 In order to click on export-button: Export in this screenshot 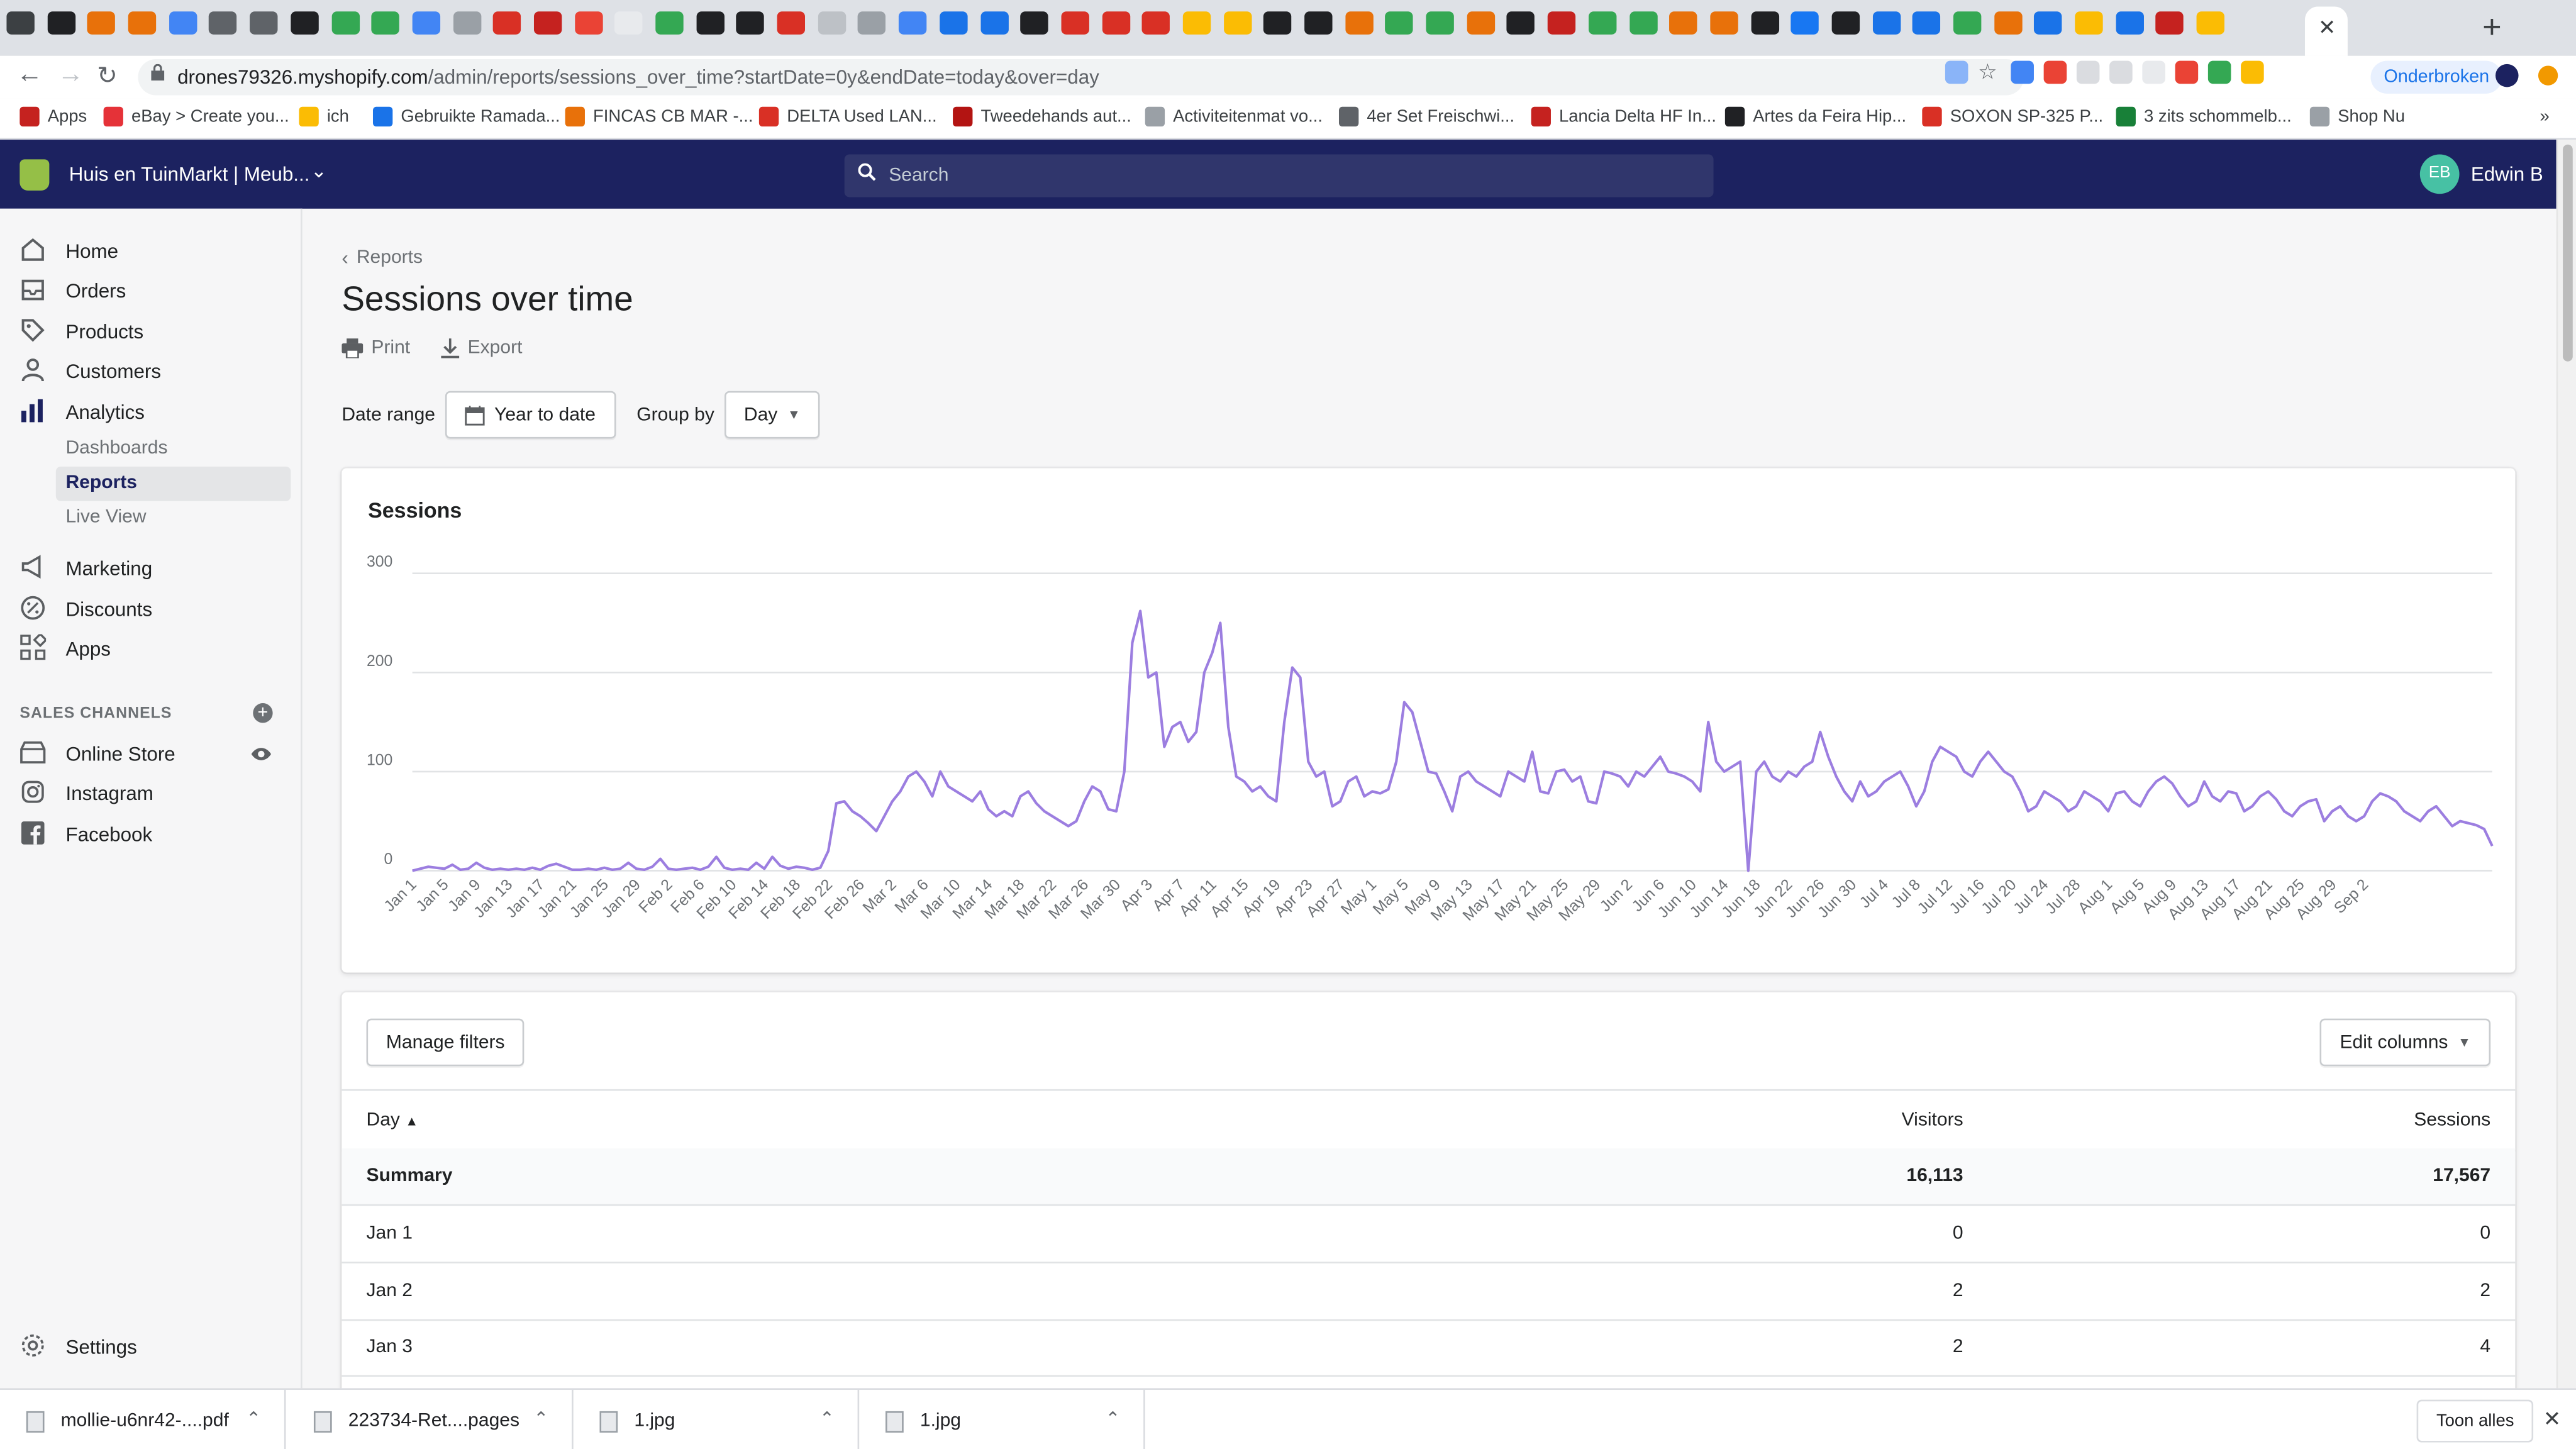, I will do `click(481, 348)`.